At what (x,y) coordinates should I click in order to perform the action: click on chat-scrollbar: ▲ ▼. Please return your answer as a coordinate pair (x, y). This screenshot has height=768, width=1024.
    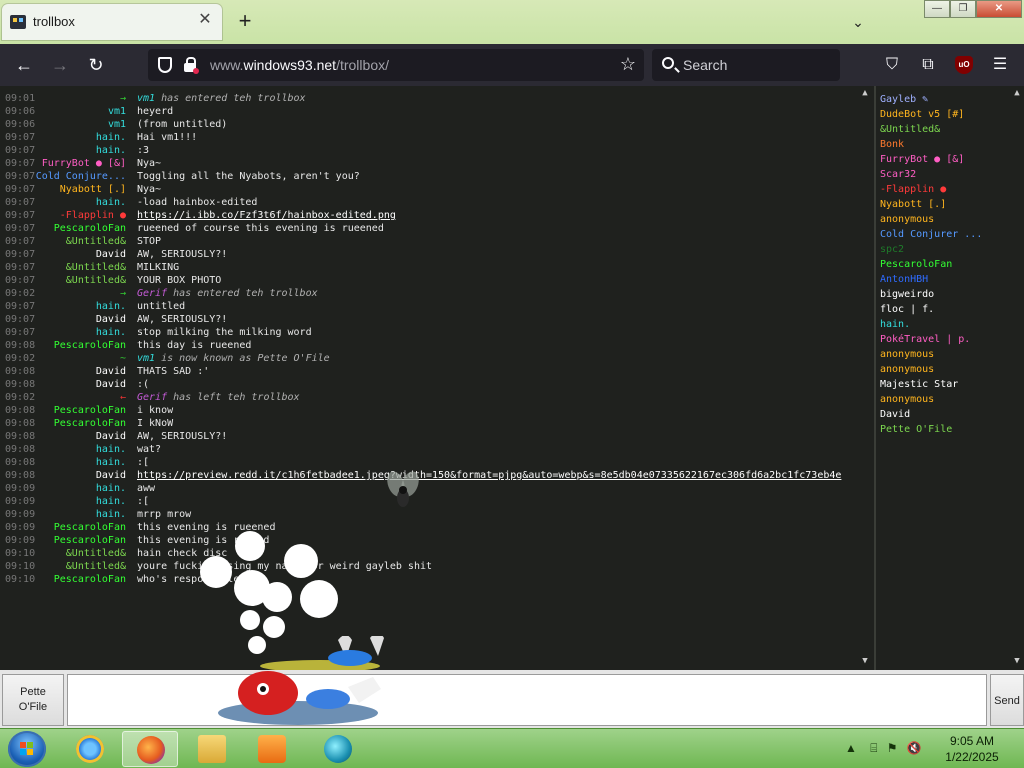
    Looking at the image, I should click on (865, 378).